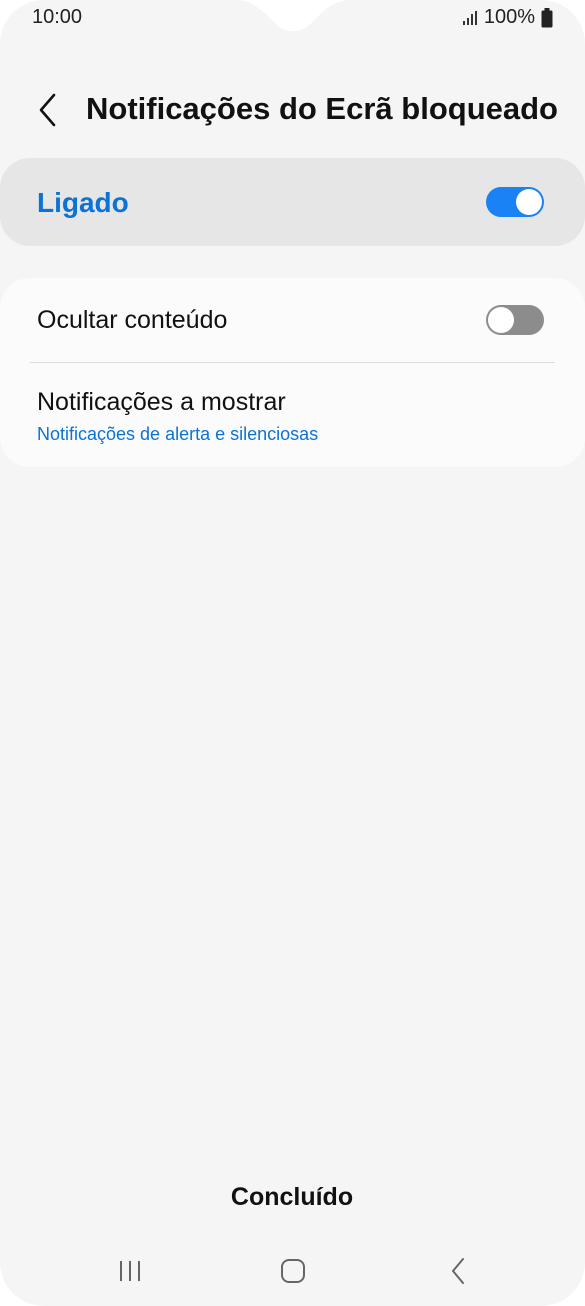  I want to click on done-button: Concluído, so click(292, 1197).